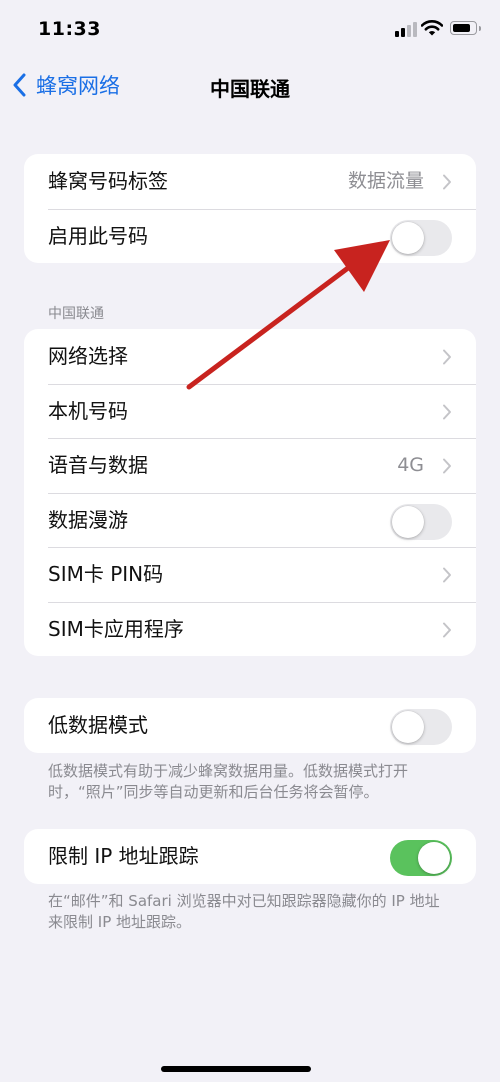 This screenshot has height=1082, width=500. I want to click on row-network-selection: 网络选择, so click(250, 356).